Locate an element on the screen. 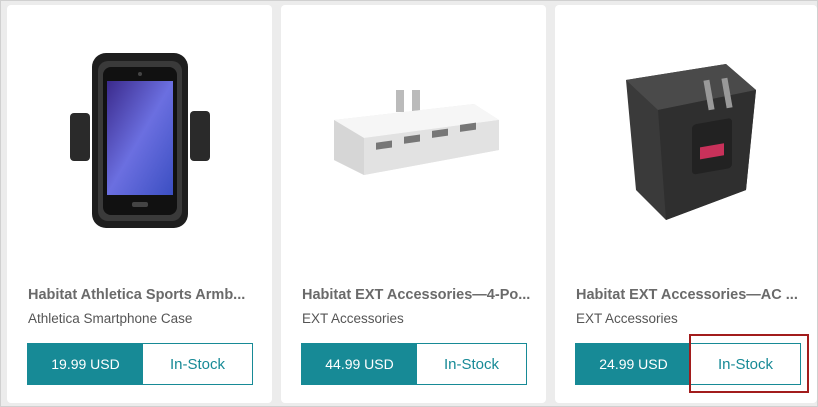  ac-charger-image is located at coordinates (691, 142).